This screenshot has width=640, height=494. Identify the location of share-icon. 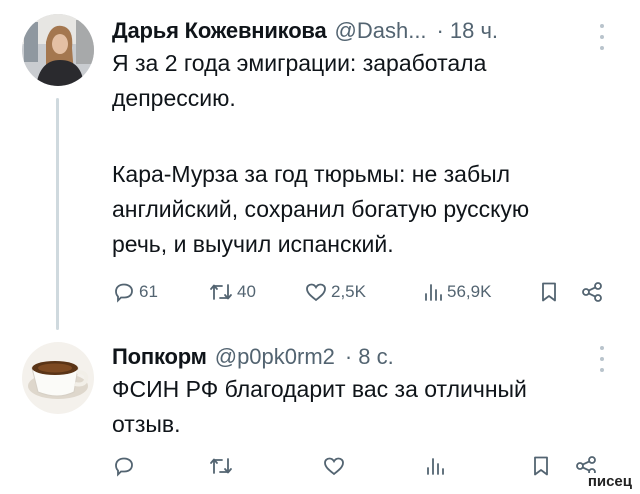
(592, 292).